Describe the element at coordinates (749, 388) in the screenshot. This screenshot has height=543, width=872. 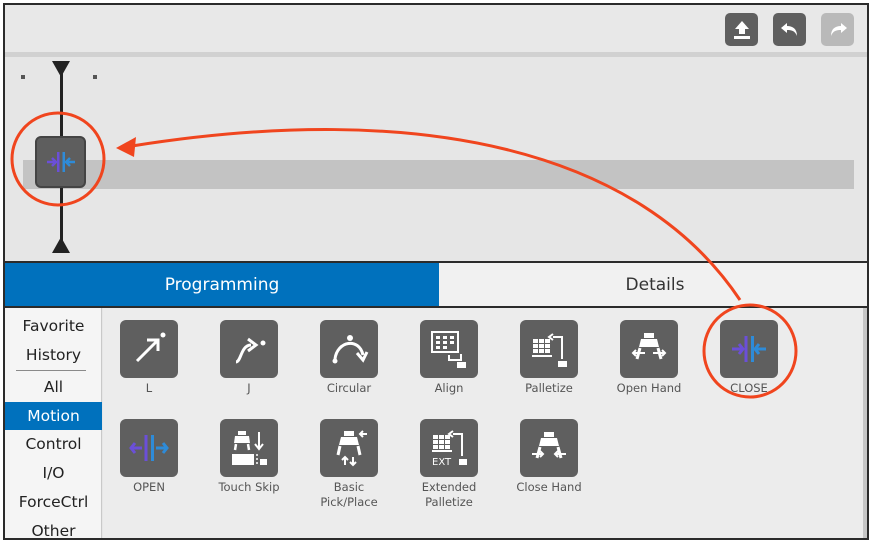
I see `command-label: CLOSE` at that location.